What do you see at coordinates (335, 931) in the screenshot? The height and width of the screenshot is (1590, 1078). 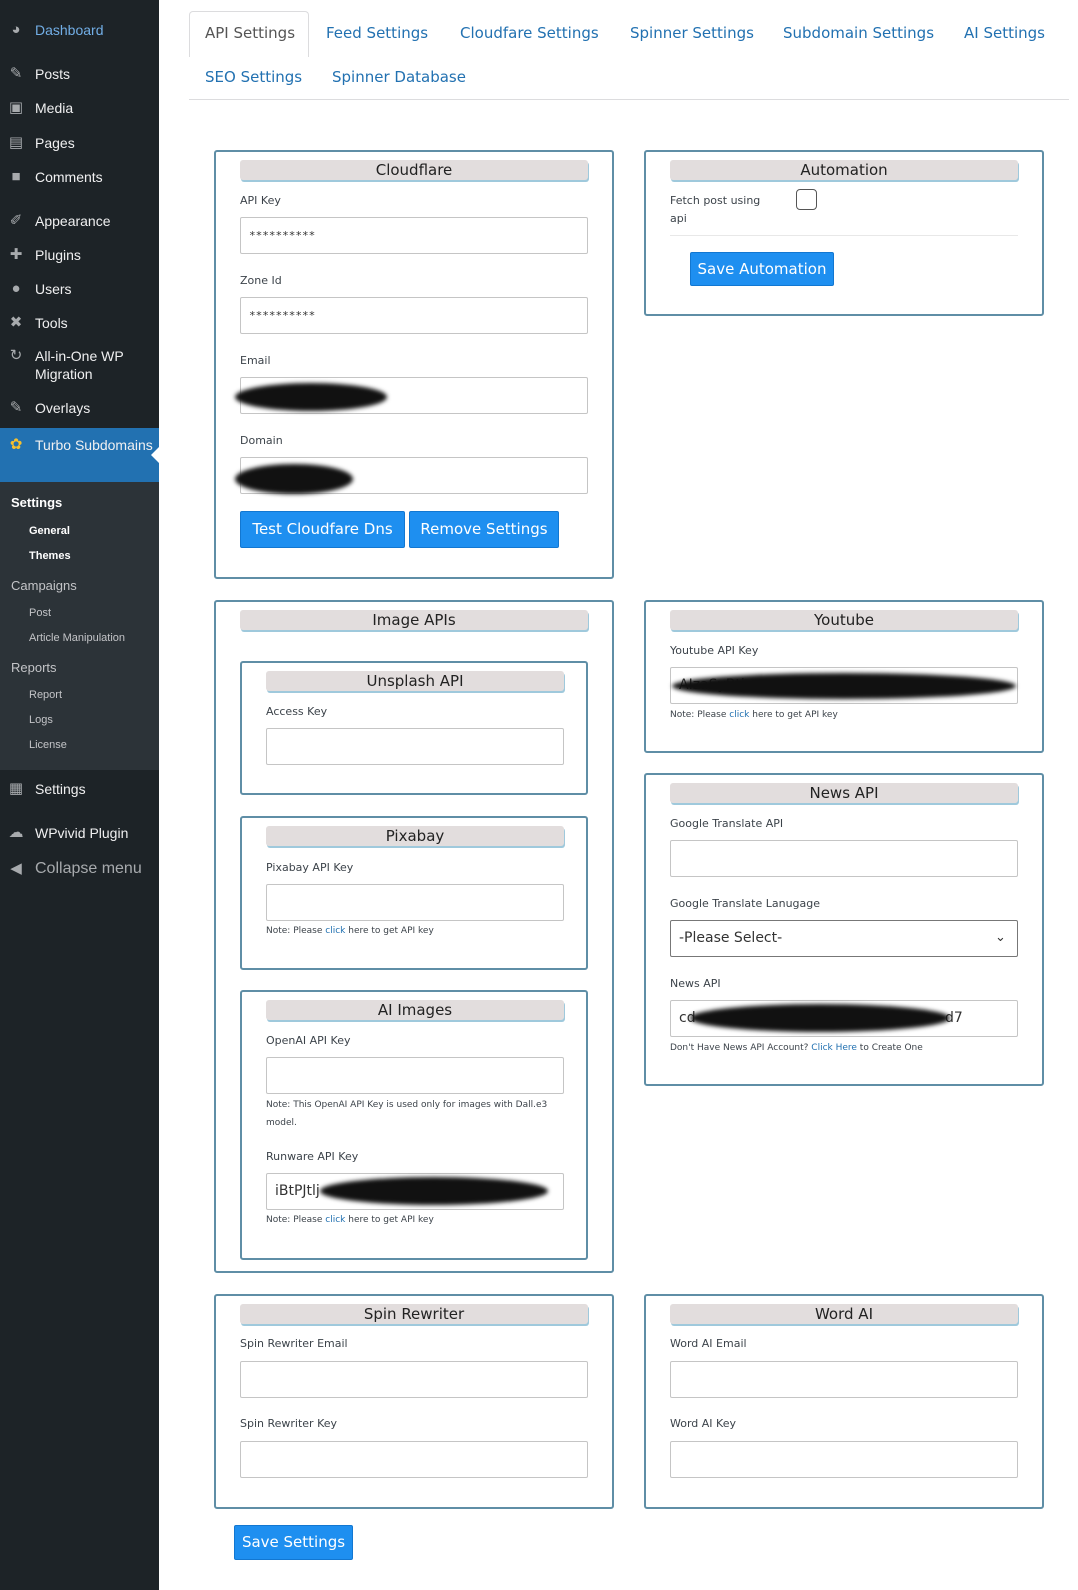 I see `pixabay-click-link: click` at bounding box center [335, 931].